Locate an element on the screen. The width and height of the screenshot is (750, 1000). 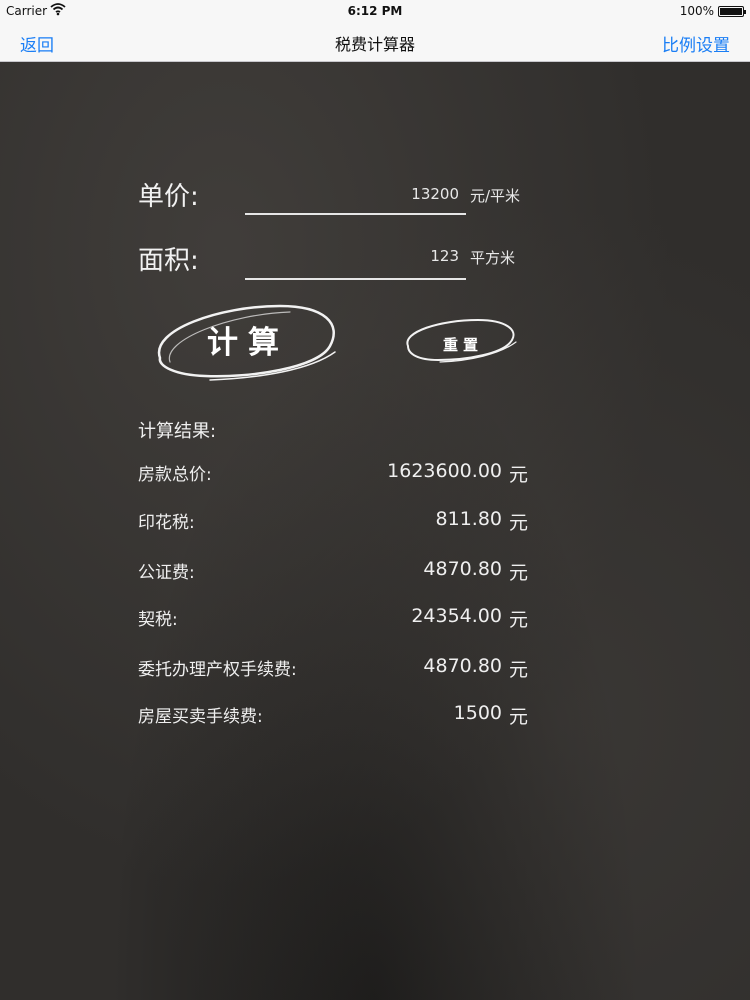
unit-price-label: 单价: is located at coordinates (168, 197).